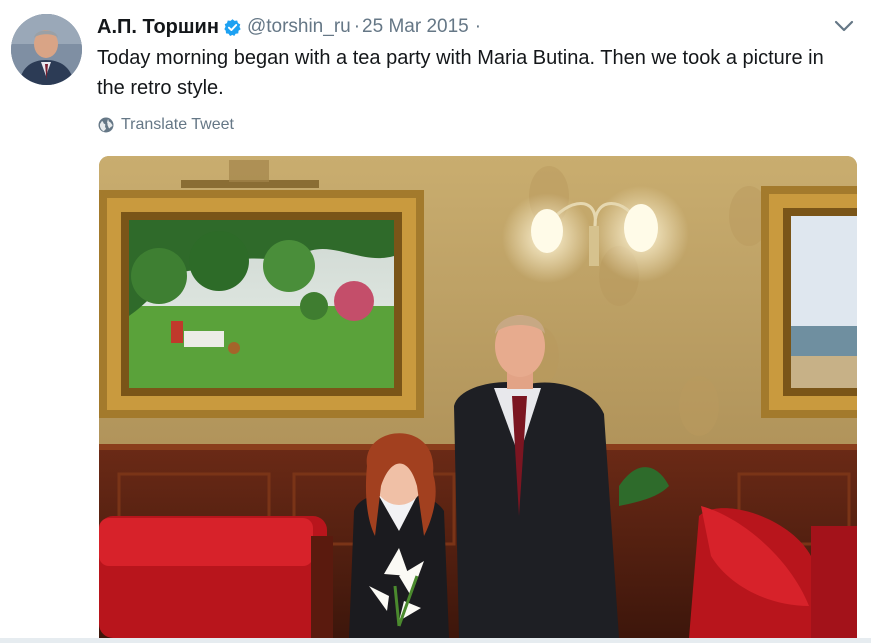 Image resolution: width=871 pixels, height=643 pixels. I want to click on divider, so click(435, 640).